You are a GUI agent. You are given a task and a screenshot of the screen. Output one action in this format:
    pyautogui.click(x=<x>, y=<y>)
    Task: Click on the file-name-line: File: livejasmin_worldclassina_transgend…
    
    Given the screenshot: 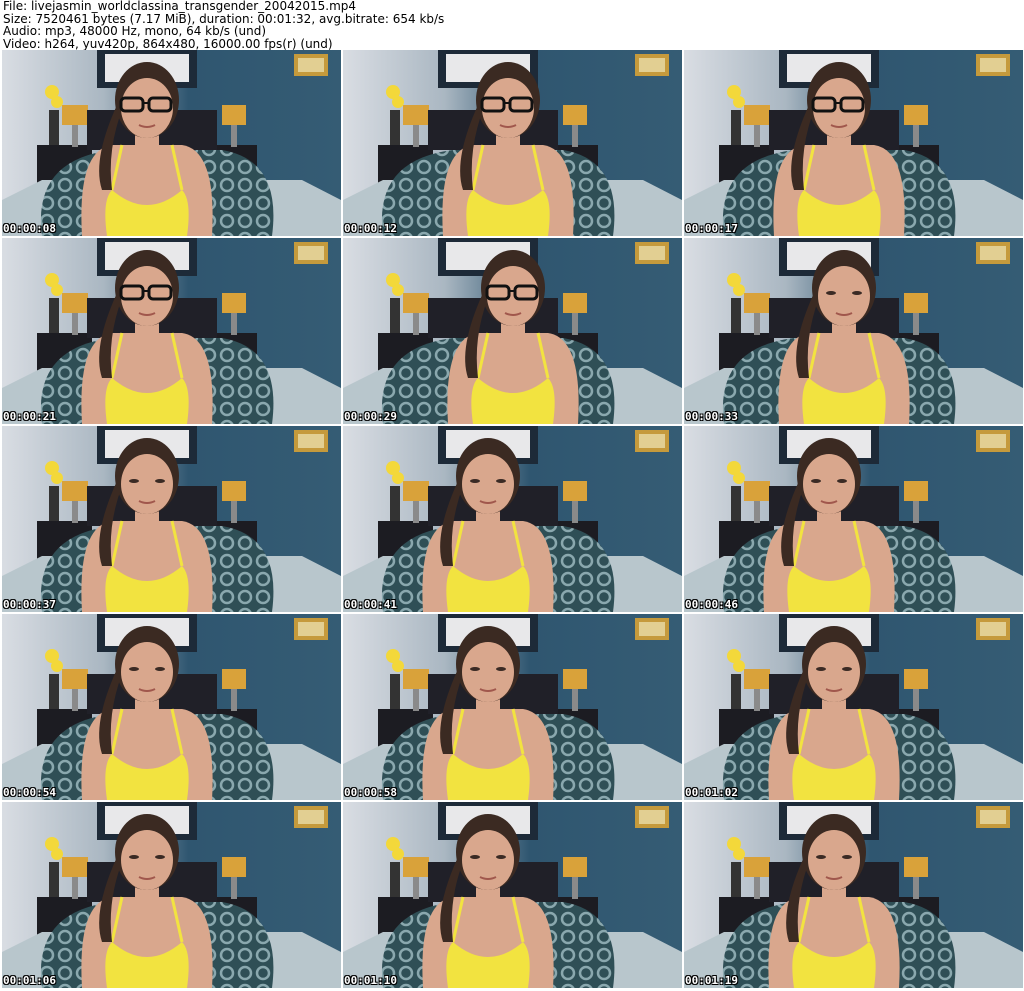 What is the action you would take?
    pyautogui.click(x=180, y=6)
    